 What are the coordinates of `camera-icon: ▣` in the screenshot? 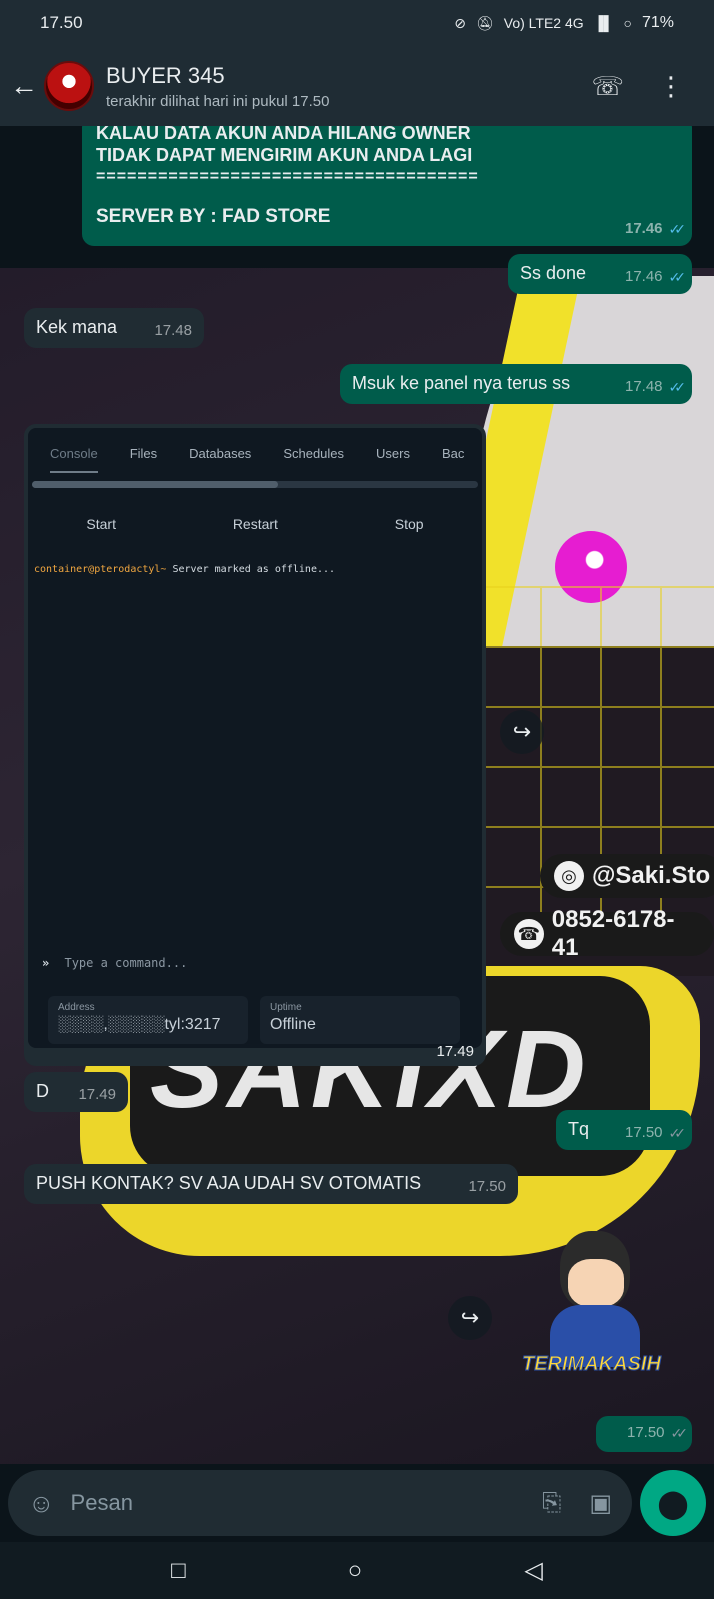 It's located at (600, 1503).